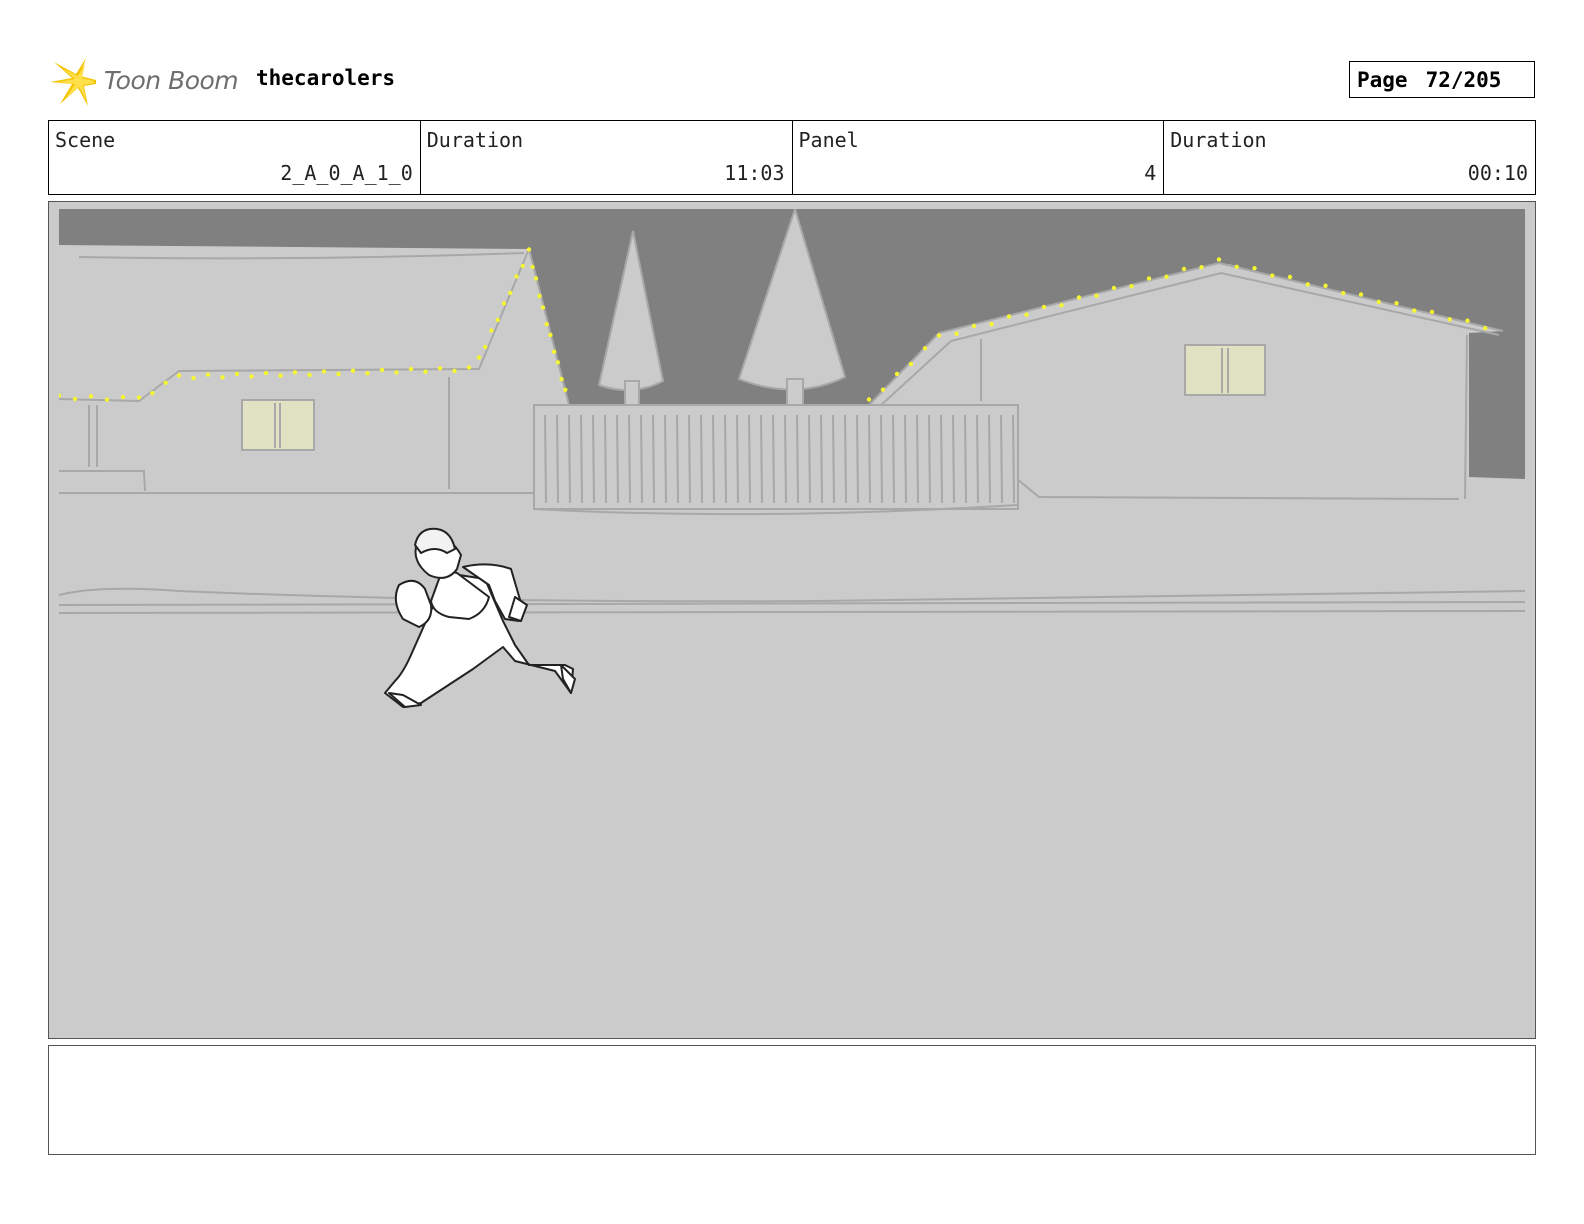  I want to click on scene-duration-cell: Duration 11:03, so click(607, 157).